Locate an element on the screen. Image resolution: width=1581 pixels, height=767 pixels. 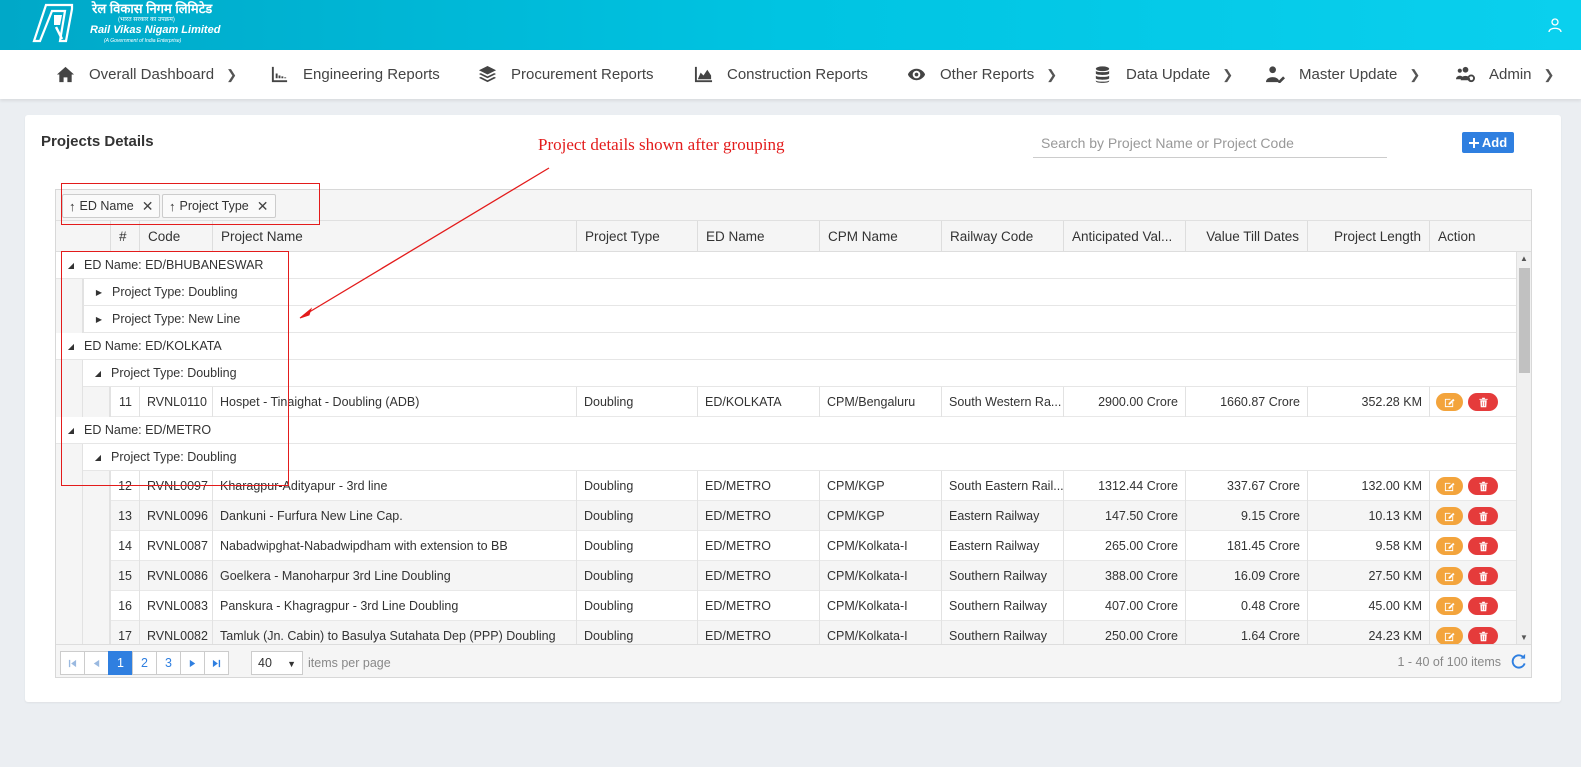
column-header-project-type: Project Type is located at coordinates (636, 236).